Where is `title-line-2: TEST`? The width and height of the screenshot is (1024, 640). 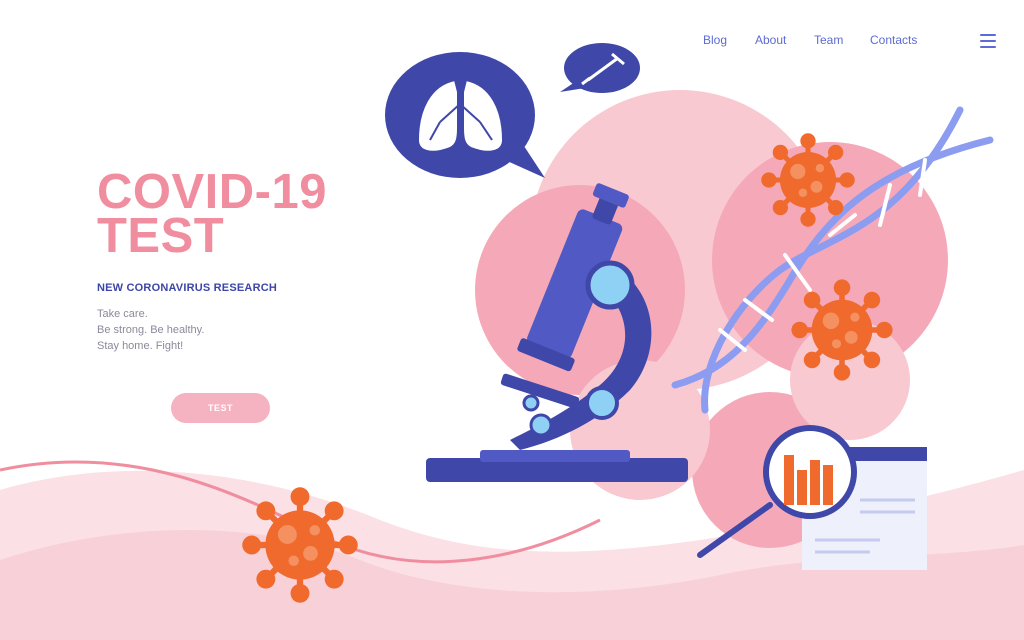
title-line-2: TEST is located at coordinates (161, 236).